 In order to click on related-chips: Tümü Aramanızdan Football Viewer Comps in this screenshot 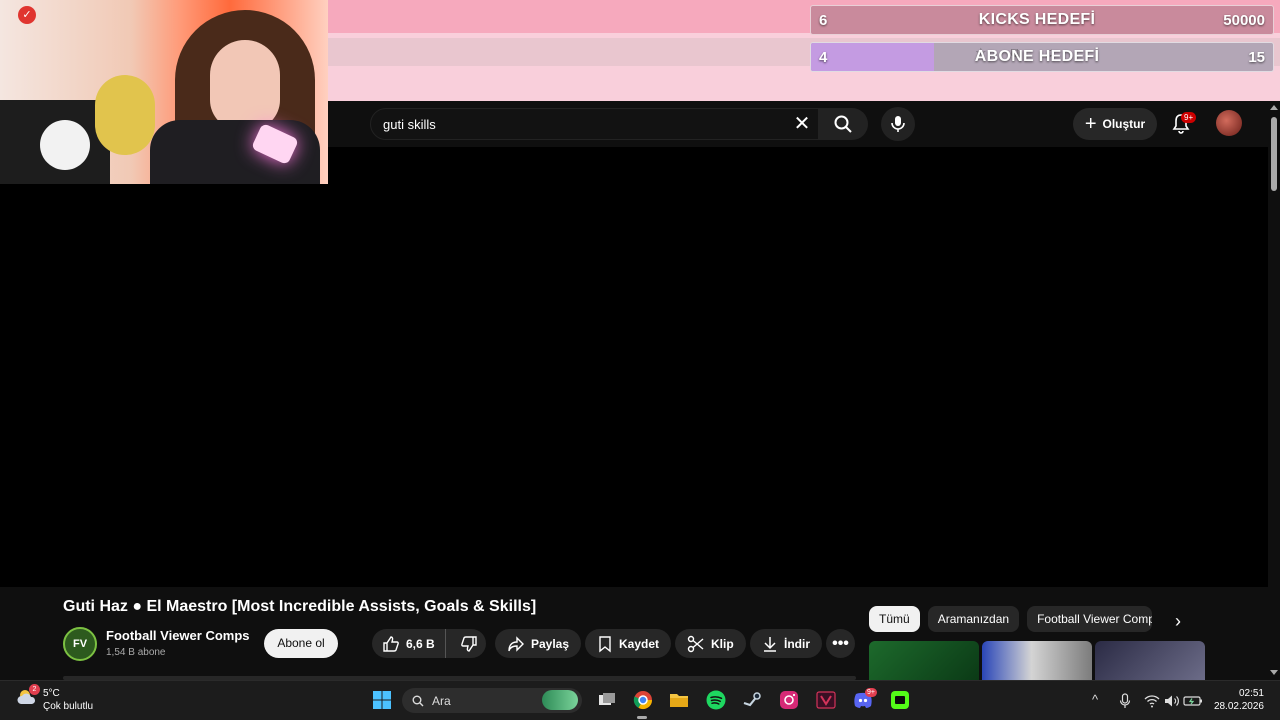, I will do `click(1011, 619)`.